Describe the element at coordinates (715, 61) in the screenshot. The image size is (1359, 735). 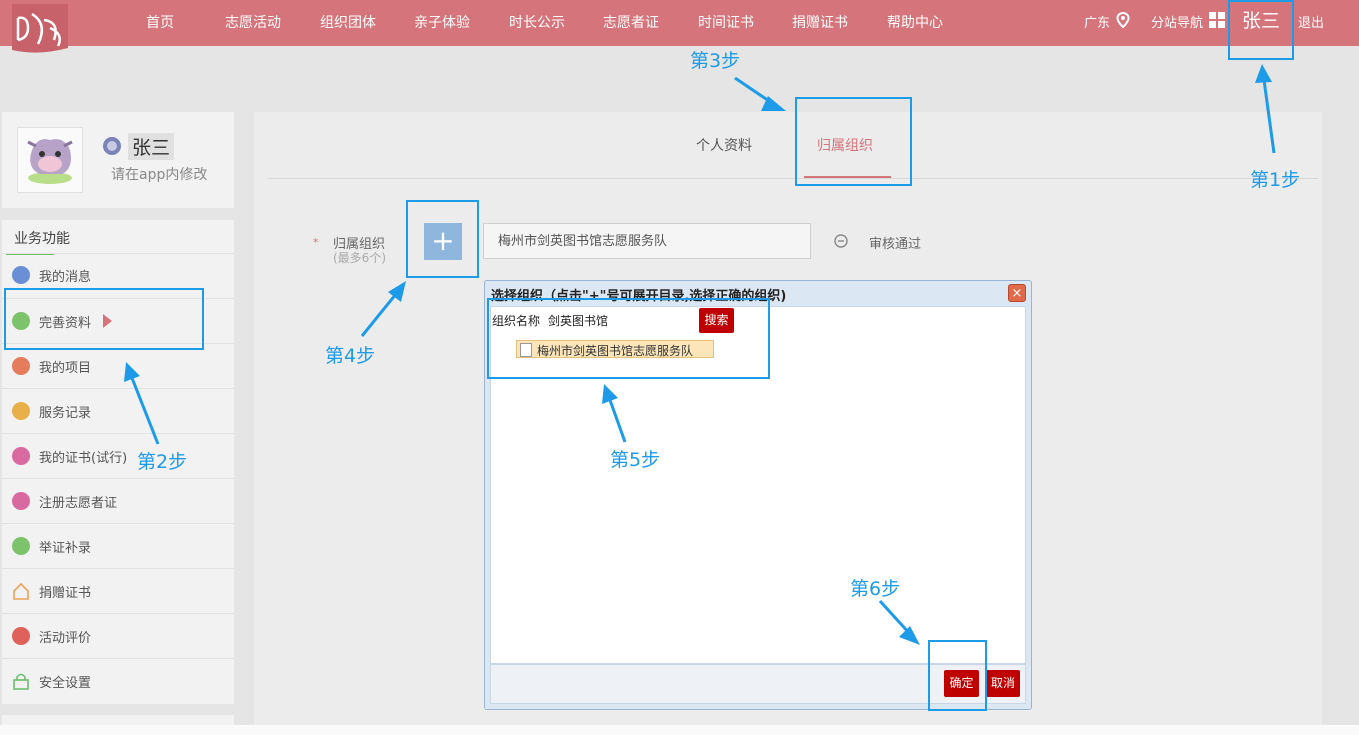
I see `step3-label: 第3步` at that location.